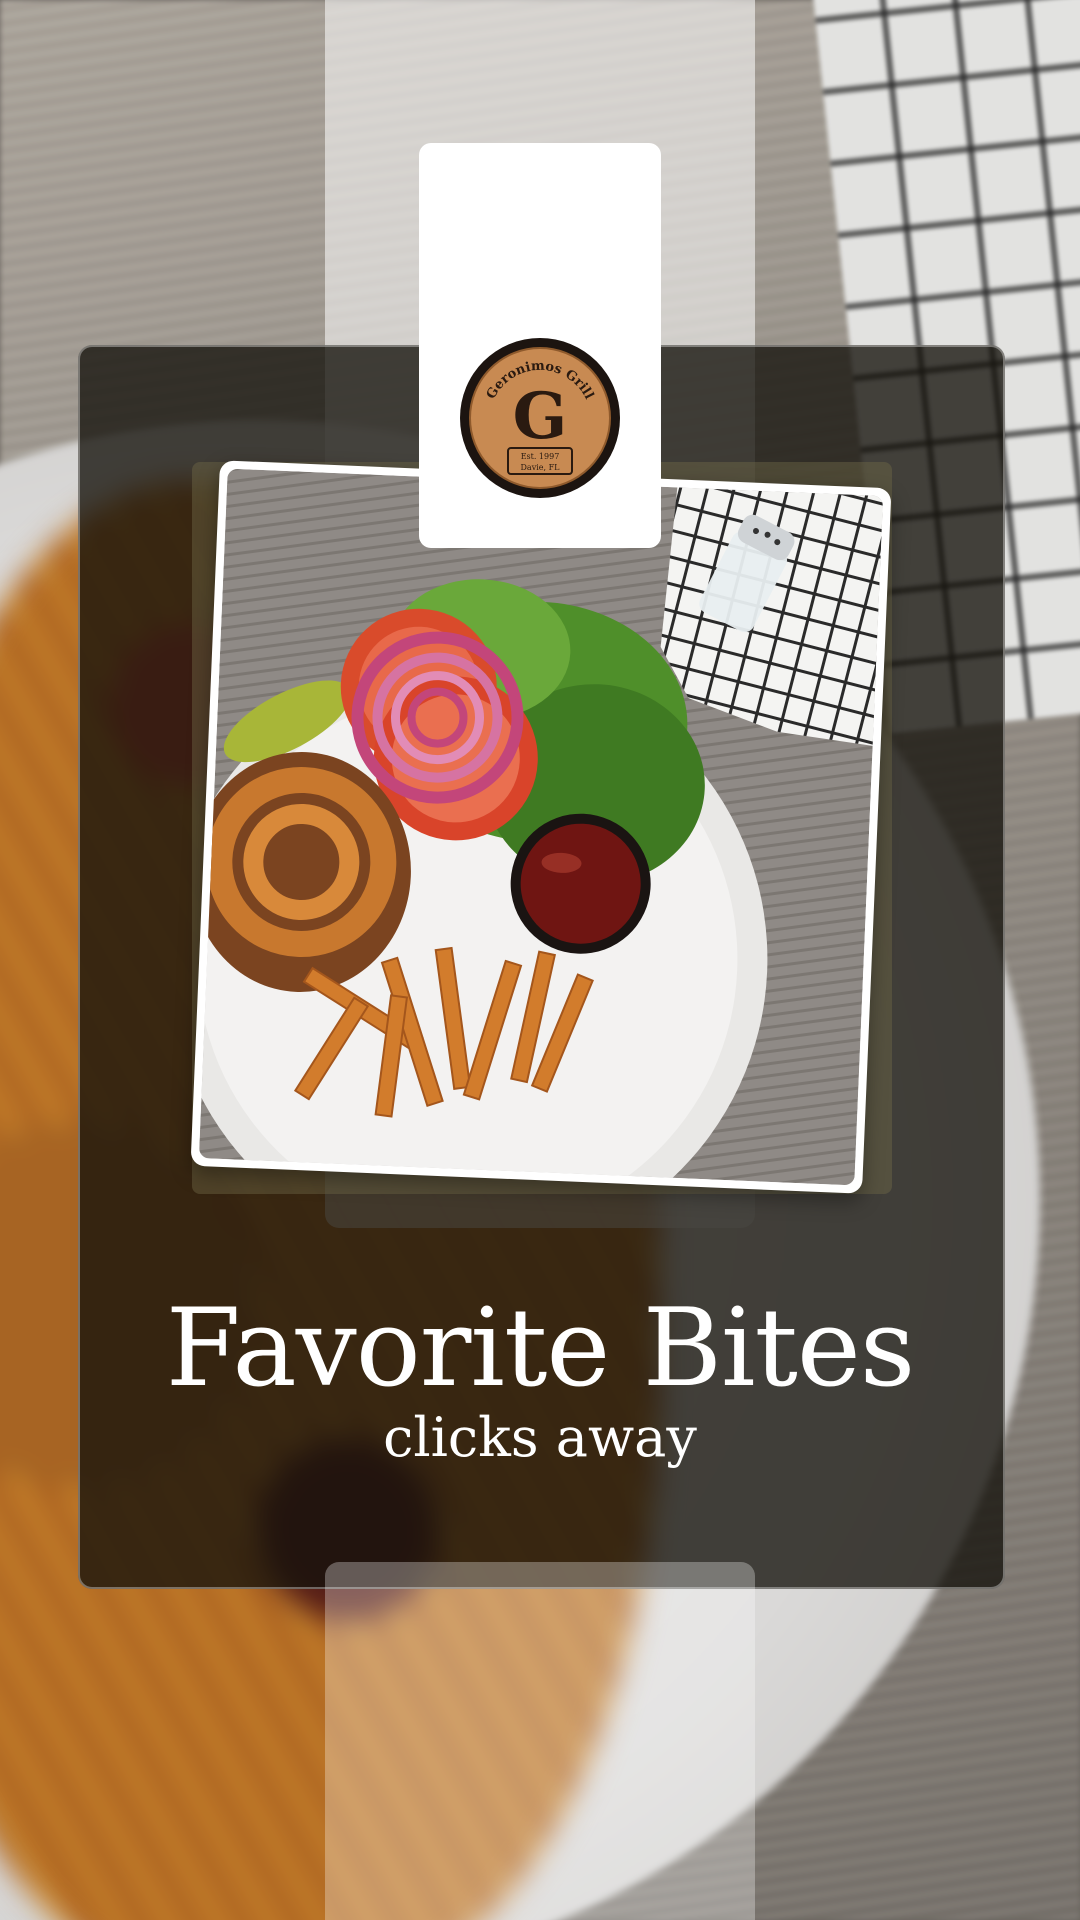 This screenshot has width=1080, height=1920. What do you see at coordinates (540, 1348) in the screenshot?
I see `headline: Favorite Bites` at bounding box center [540, 1348].